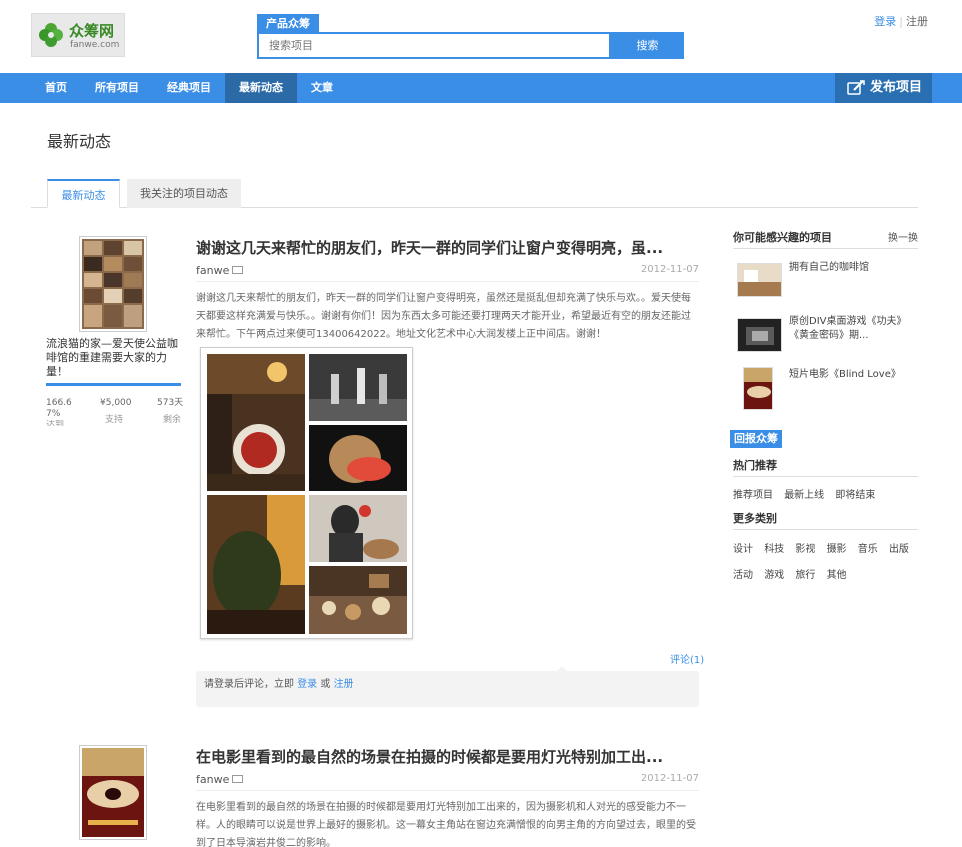 The height and width of the screenshot is (847, 962). I want to click on logo-title: 众筹网, so click(92, 31).